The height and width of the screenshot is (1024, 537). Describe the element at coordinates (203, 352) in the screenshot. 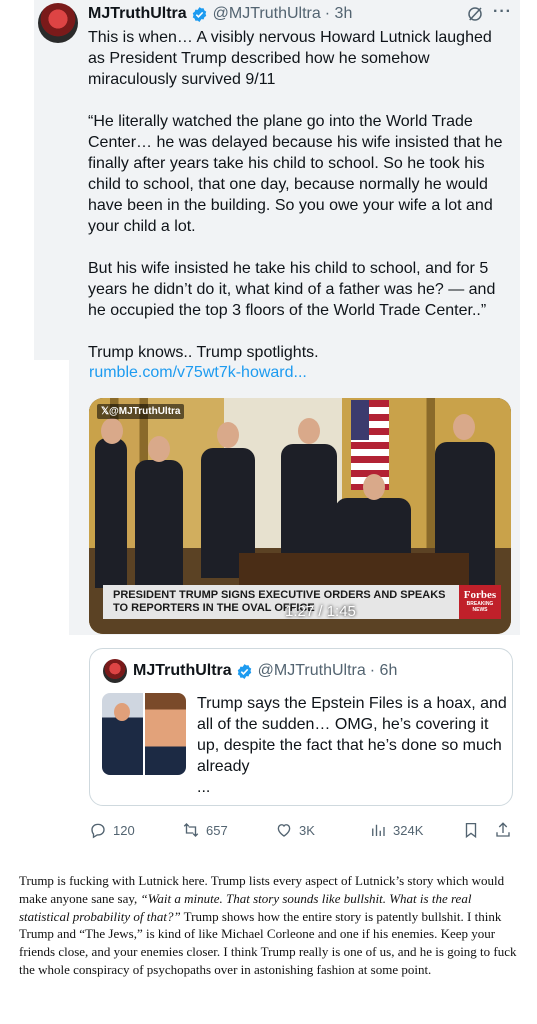

I see `tweet-paragraph: Trump knows.. Trump spotlights.` at that location.